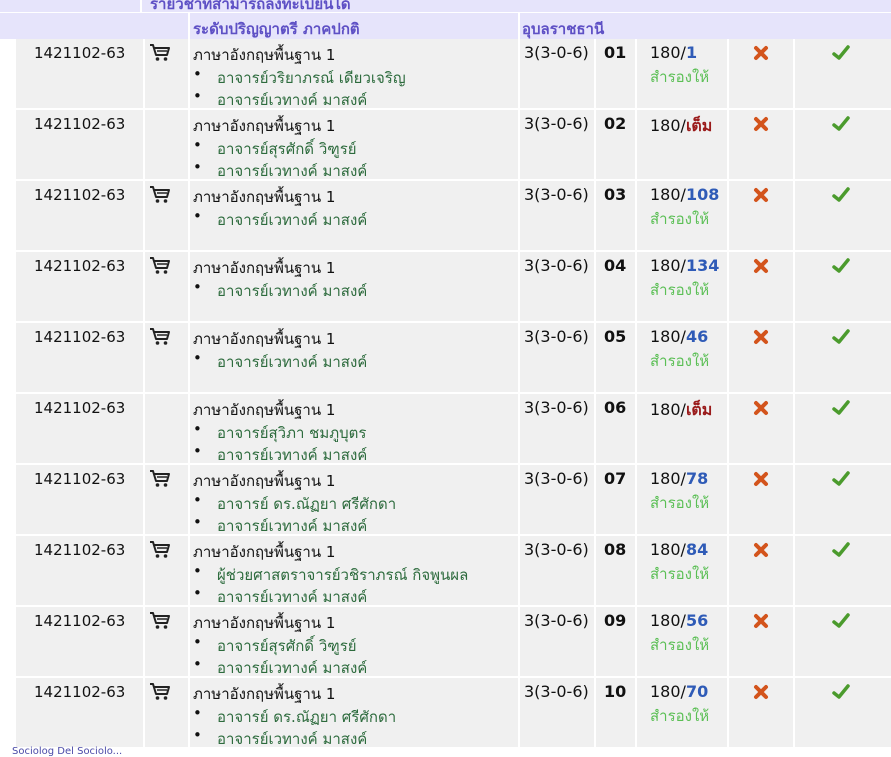 This screenshot has width=891, height=757. I want to click on seat-count: 180/78, so click(679, 478).